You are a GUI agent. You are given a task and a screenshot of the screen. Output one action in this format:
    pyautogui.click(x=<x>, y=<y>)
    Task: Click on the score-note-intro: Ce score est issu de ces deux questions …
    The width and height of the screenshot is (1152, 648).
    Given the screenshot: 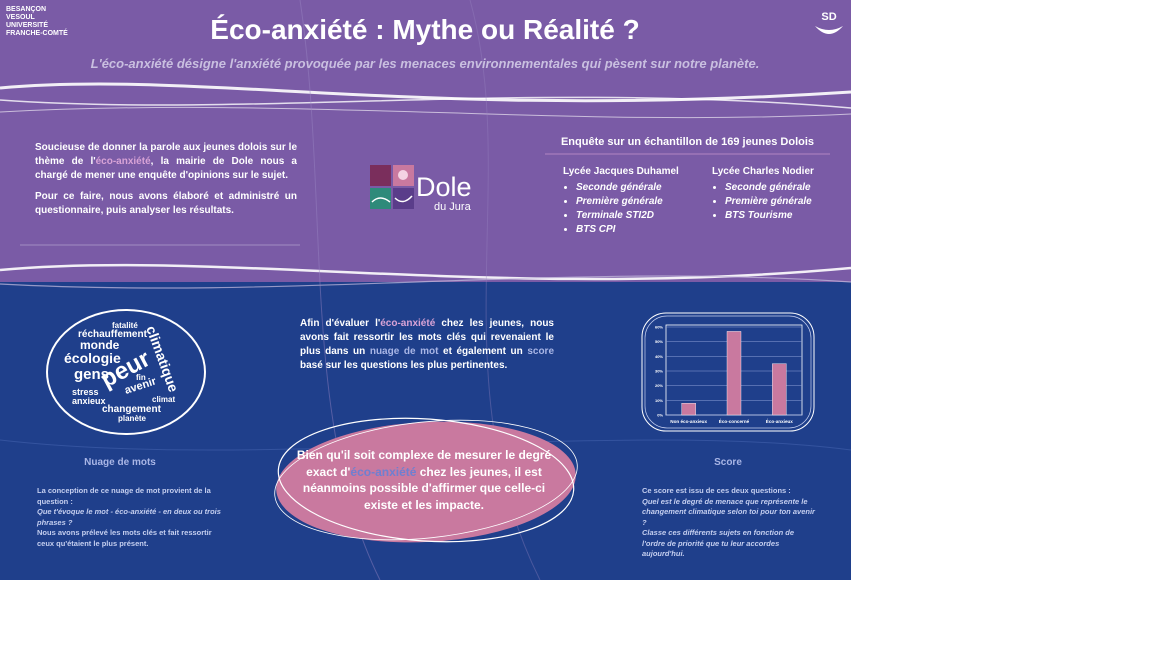 What is the action you would take?
    pyautogui.click(x=716, y=490)
    